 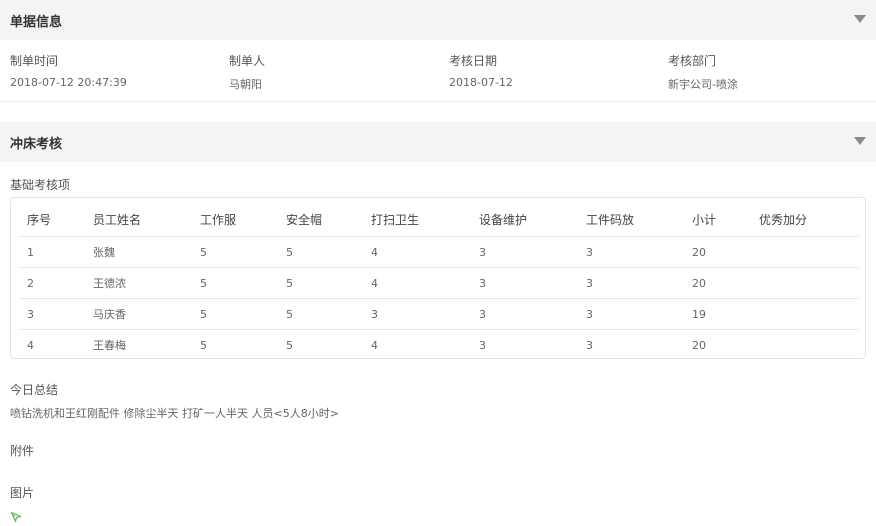 I want to click on col-header-maintenance: 设备维护, so click(x=503, y=220).